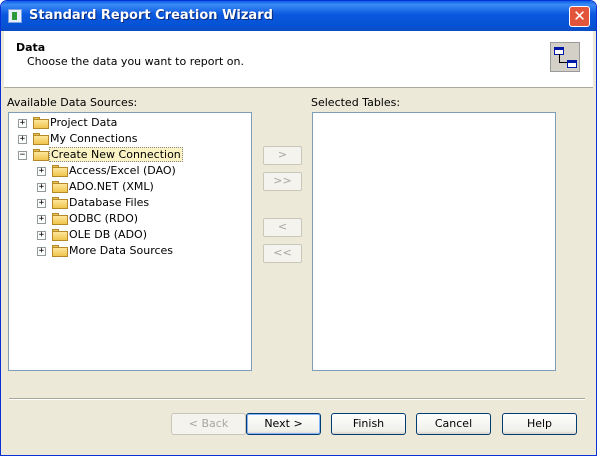  What do you see at coordinates (282, 155) in the screenshot?
I see `add-table-button: >` at bounding box center [282, 155].